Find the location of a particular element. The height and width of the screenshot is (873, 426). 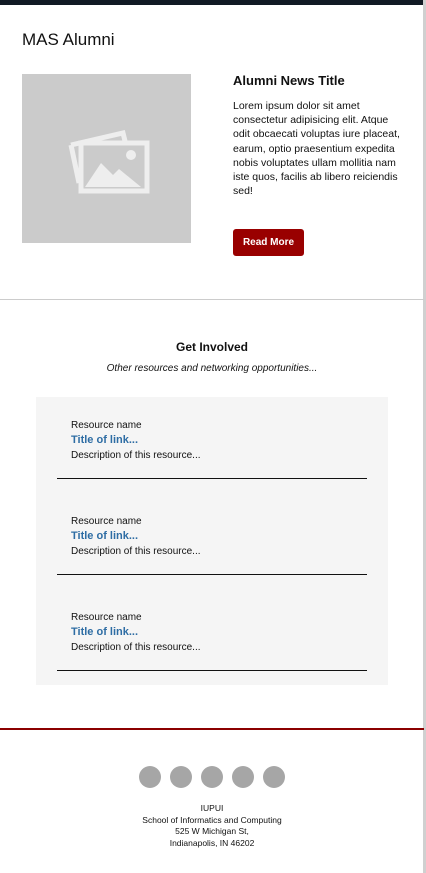

get-involved-title: Get Involved is located at coordinates (212, 347).